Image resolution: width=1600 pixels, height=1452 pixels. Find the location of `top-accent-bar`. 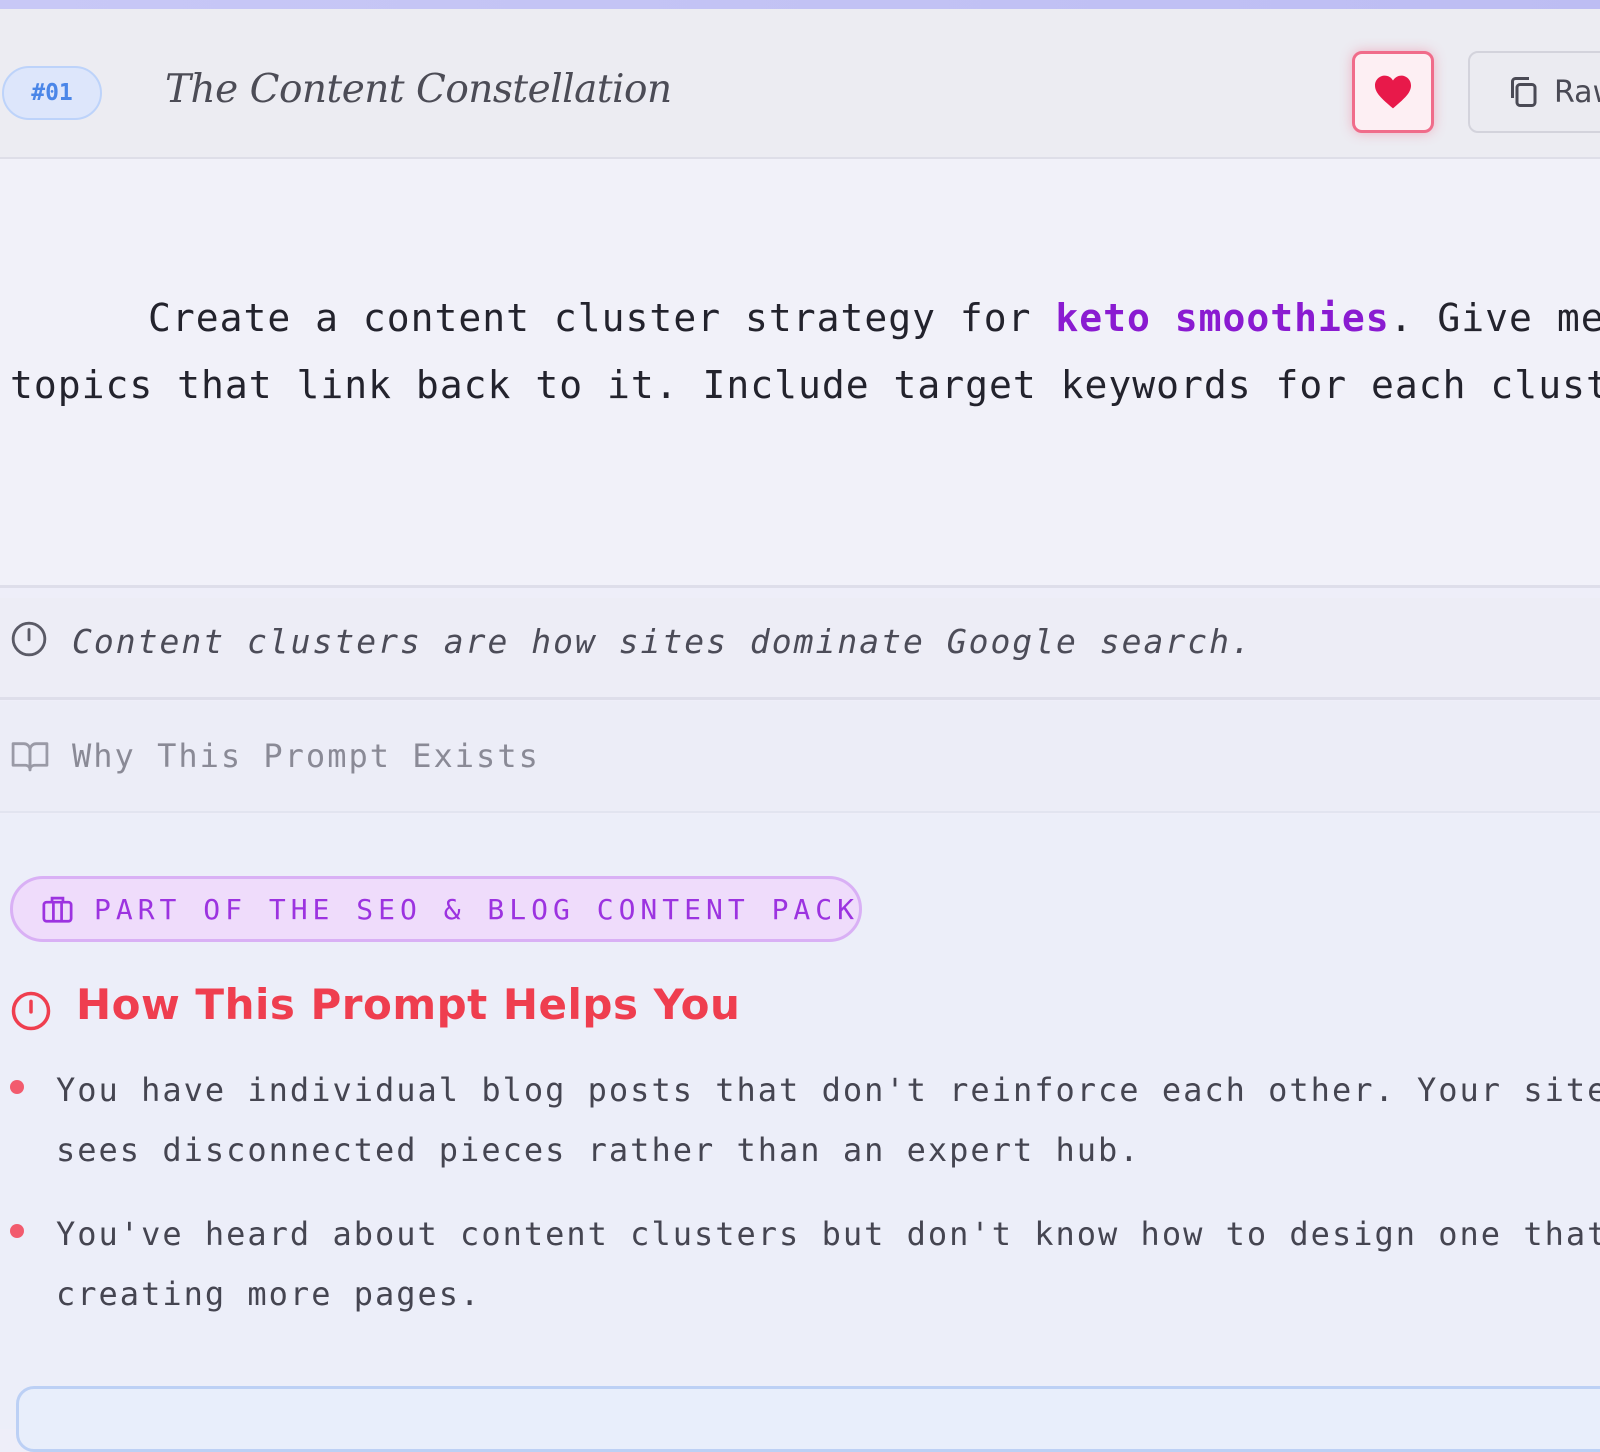

top-accent-bar is located at coordinates (800, 4).